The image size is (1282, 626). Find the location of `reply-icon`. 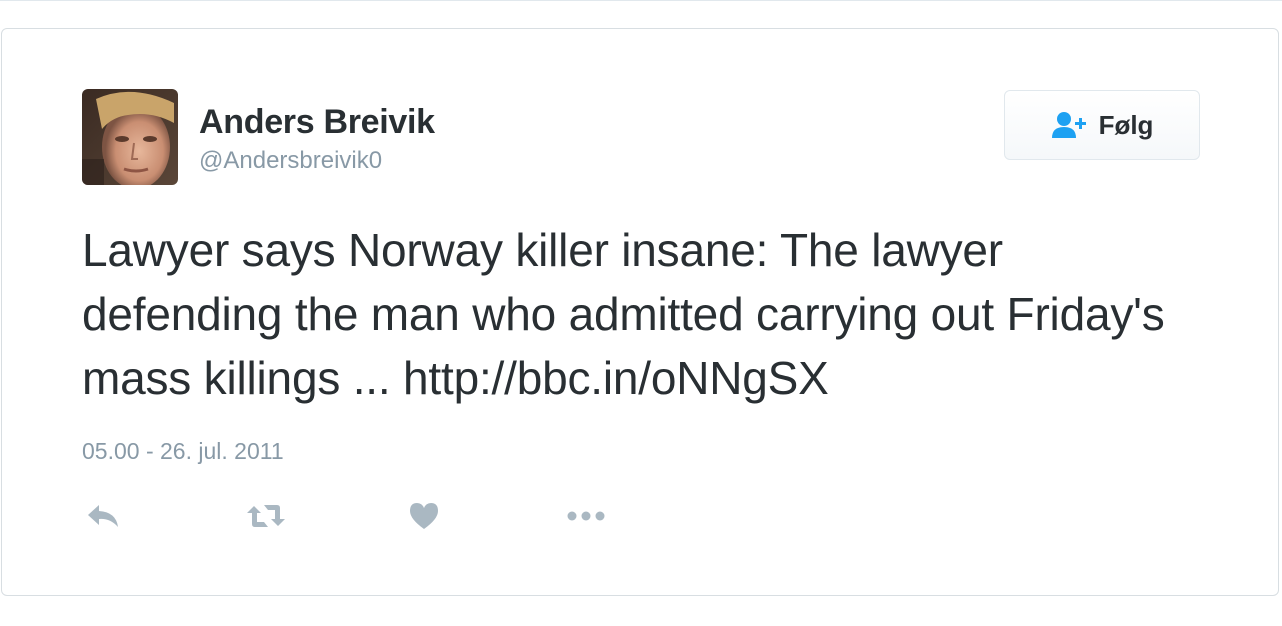

reply-icon is located at coordinates (103, 516).